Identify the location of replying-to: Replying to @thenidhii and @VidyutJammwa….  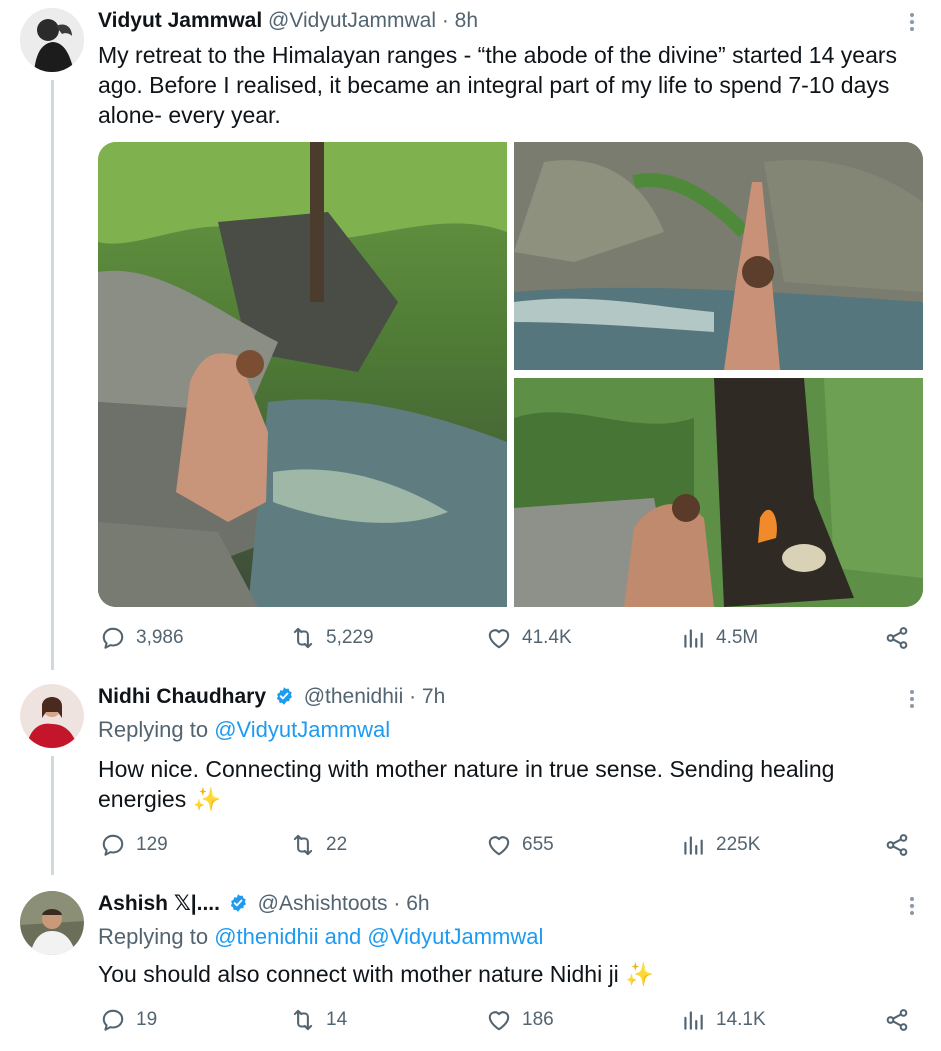
(320, 937).